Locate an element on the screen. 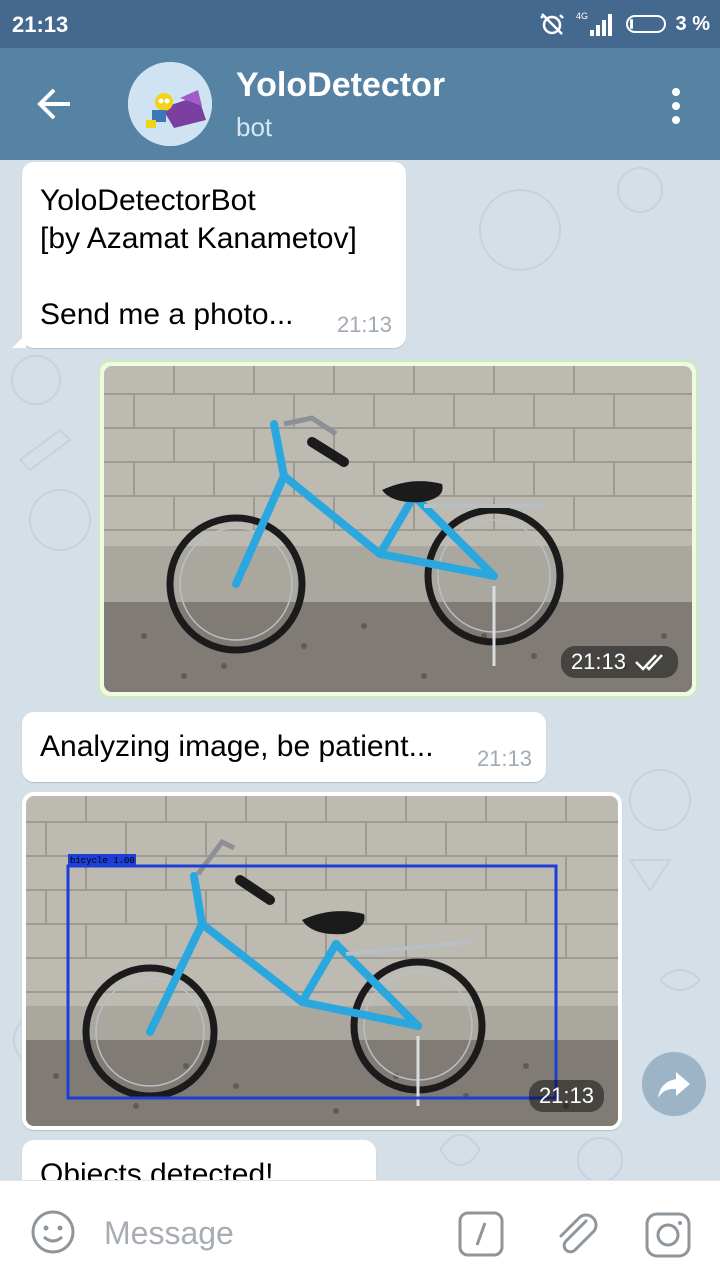 Image resolution: width=720 pixels, height=1280 pixels. bubble-tail is located at coordinates (19, 341).